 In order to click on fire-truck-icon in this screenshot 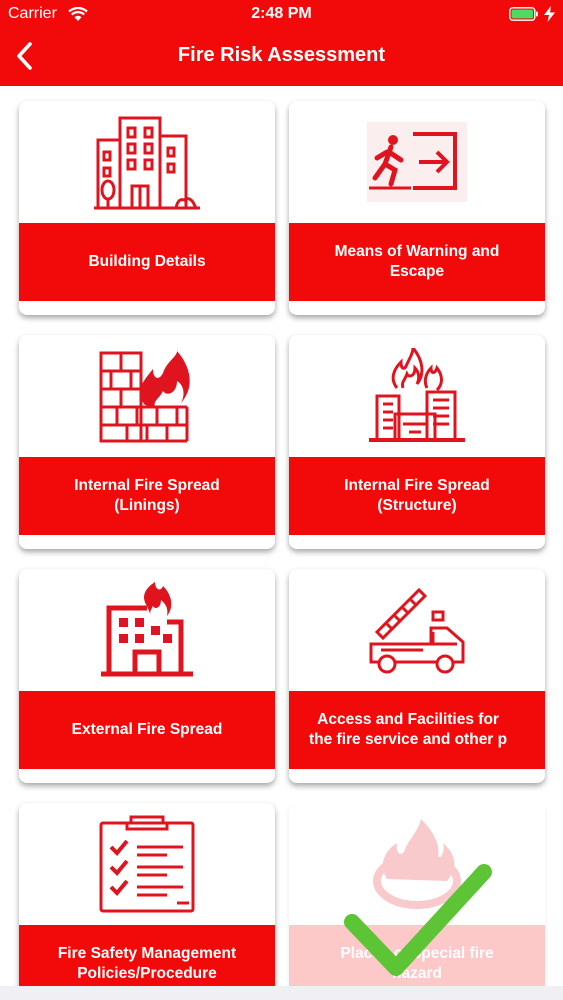, I will do `click(417, 630)`.